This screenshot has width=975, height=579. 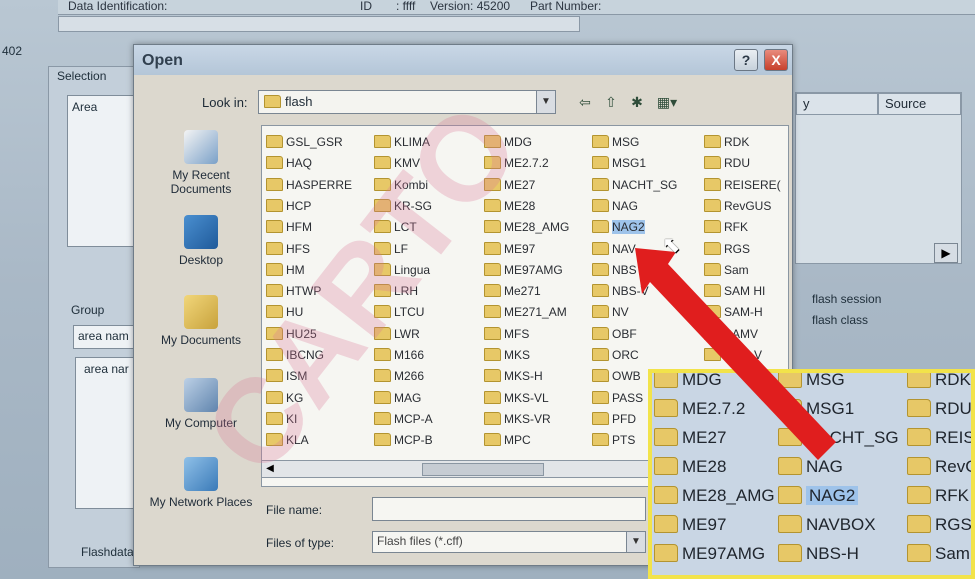 What do you see at coordinates (286, 376) in the screenshot?
I see `folder-item: ISM` at bounding box center [286, 376].